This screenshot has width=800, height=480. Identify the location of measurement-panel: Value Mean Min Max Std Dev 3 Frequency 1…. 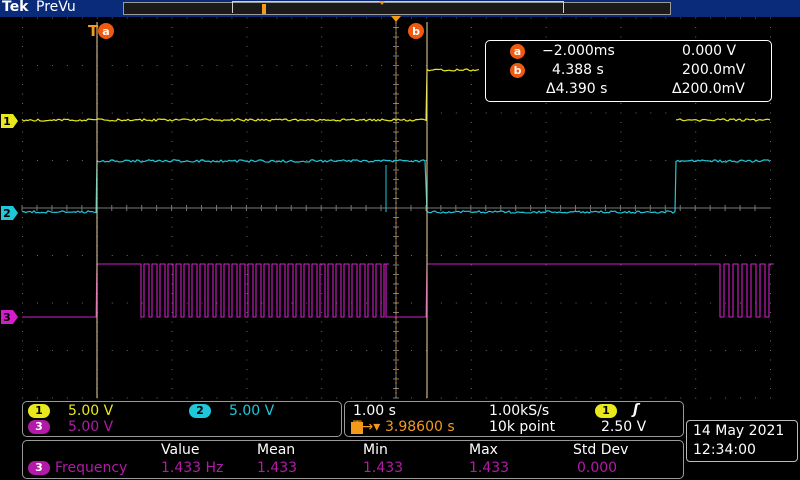
(353, 459).